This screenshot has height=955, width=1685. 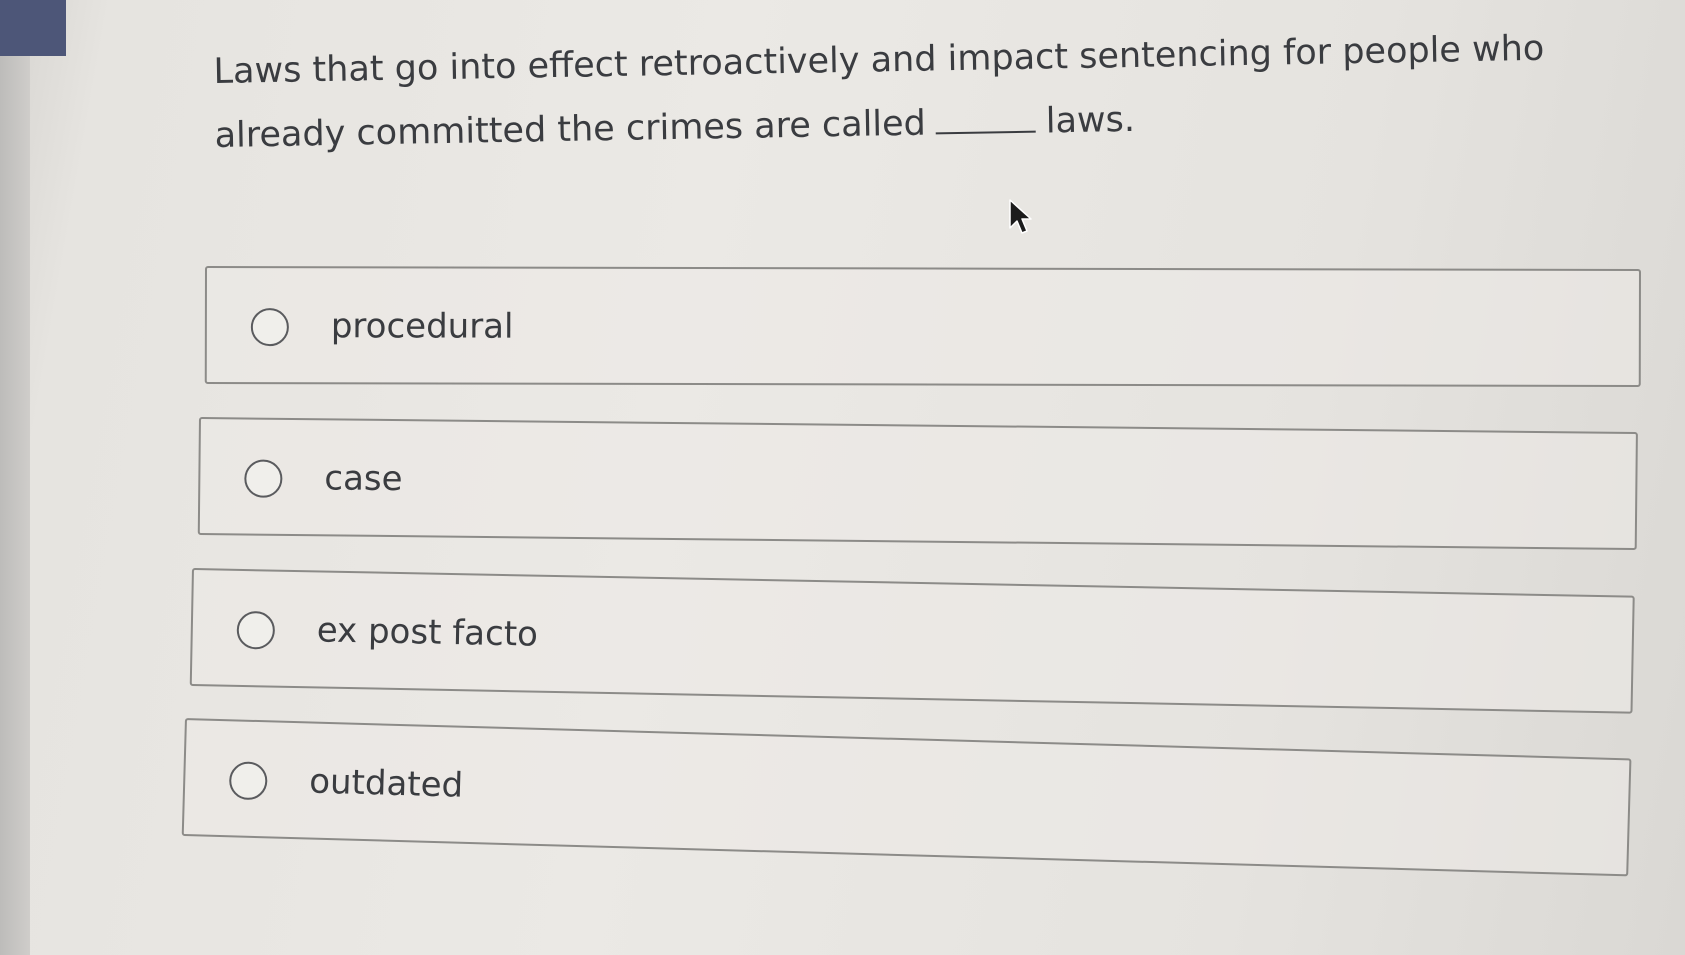 I want to click on option-label: outdated, so click(x=386, y=783).